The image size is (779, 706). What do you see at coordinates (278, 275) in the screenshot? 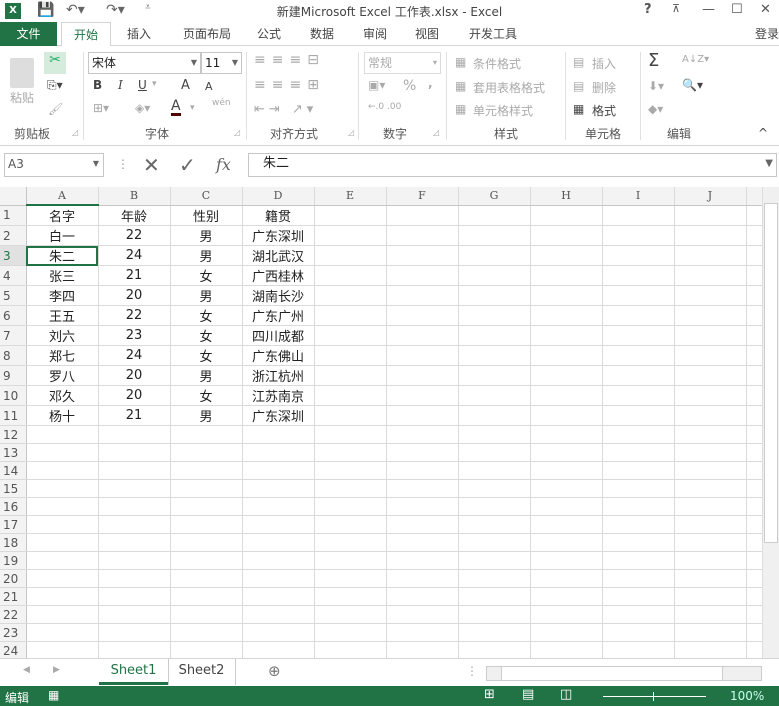
I see `cell: 广西桂林` at bounding box center [278, 275].